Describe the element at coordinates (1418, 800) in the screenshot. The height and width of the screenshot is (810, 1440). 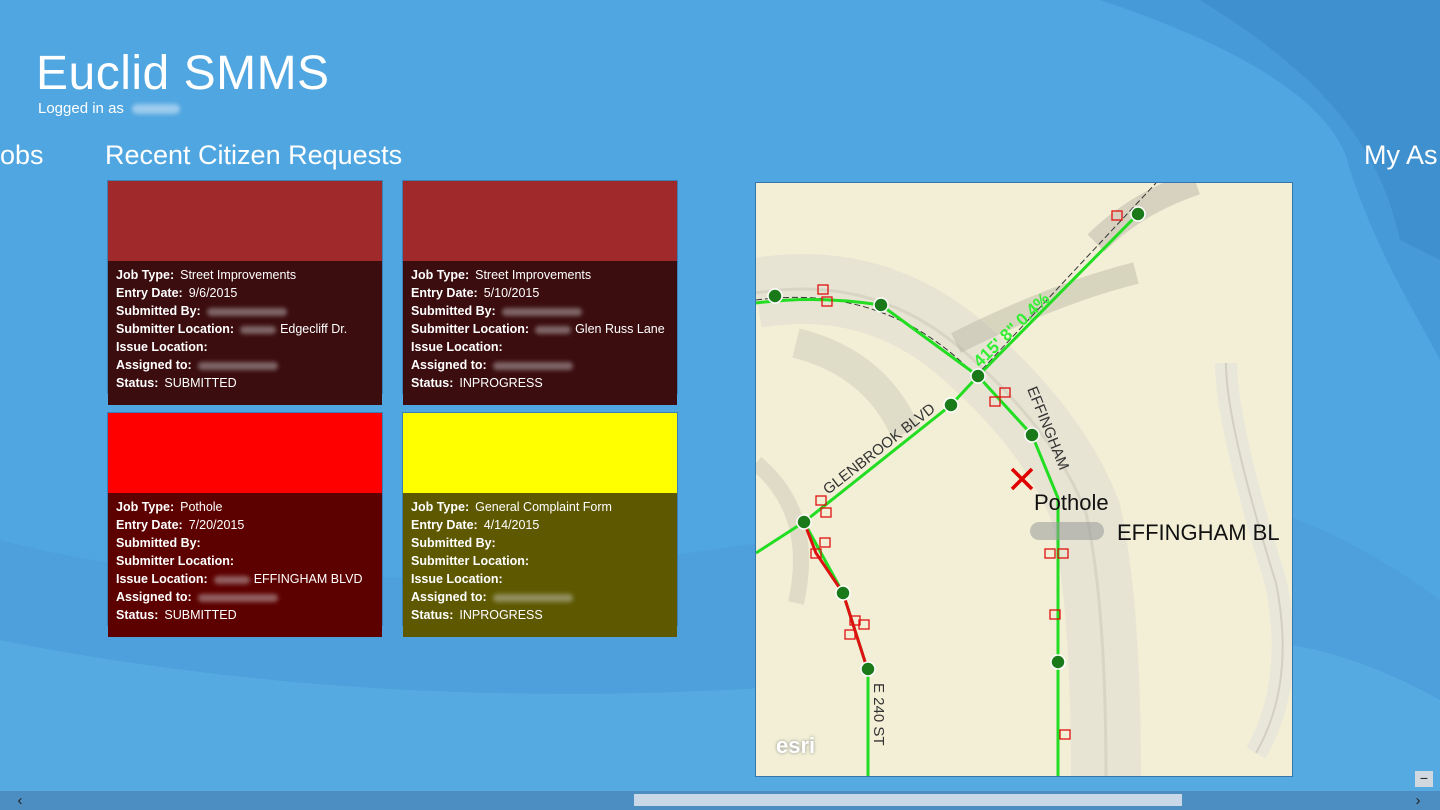
I see `scroll-right-arrow-icon: ›` at that location.